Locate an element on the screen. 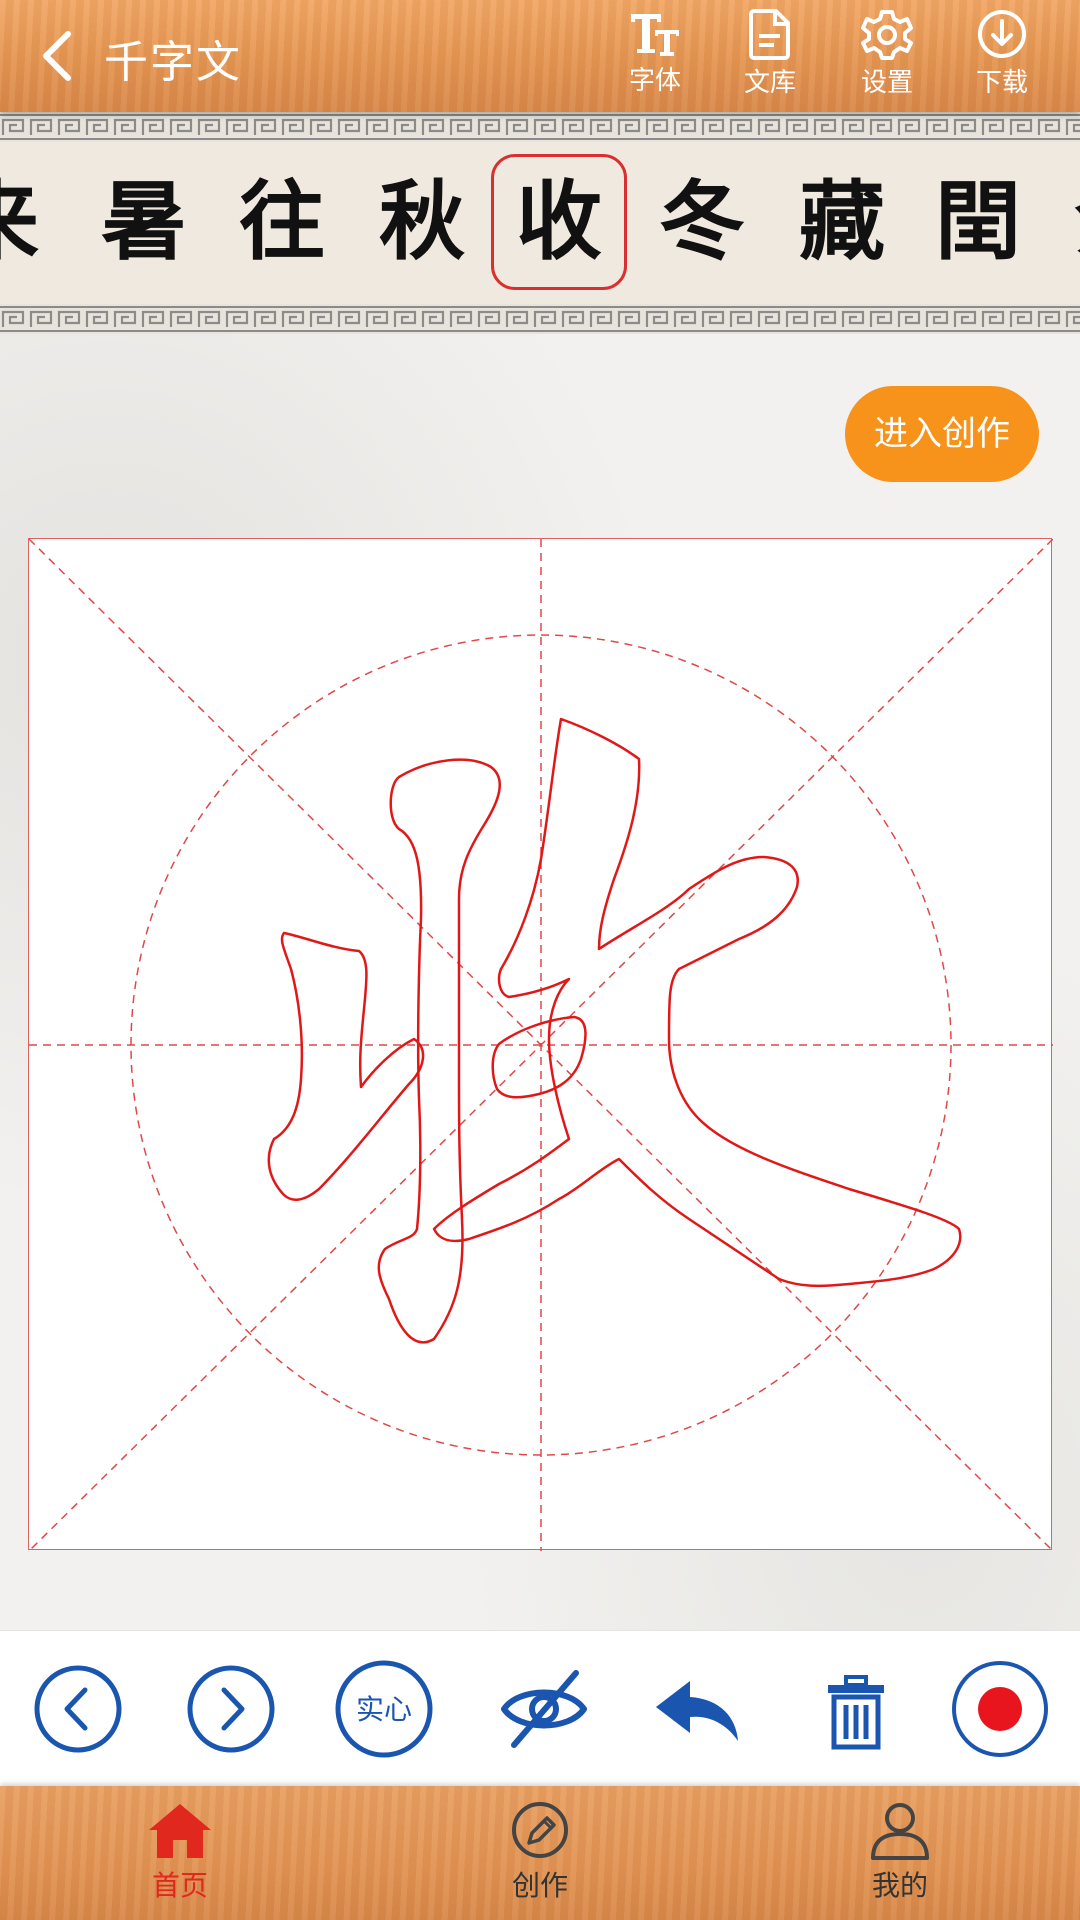 Image resolution: width=1080 pixels, height=1920 pixels. home-icon is located at coordinates (180, 1831).